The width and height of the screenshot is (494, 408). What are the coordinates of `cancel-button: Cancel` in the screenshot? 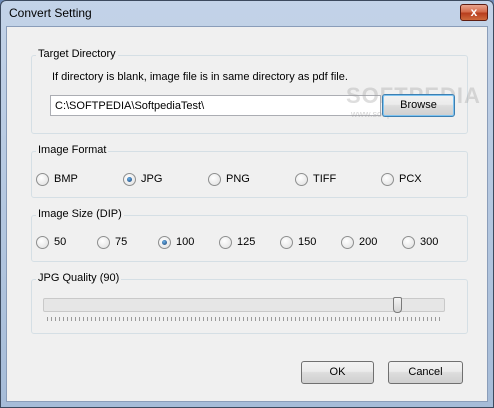 It's located at (425, 372).